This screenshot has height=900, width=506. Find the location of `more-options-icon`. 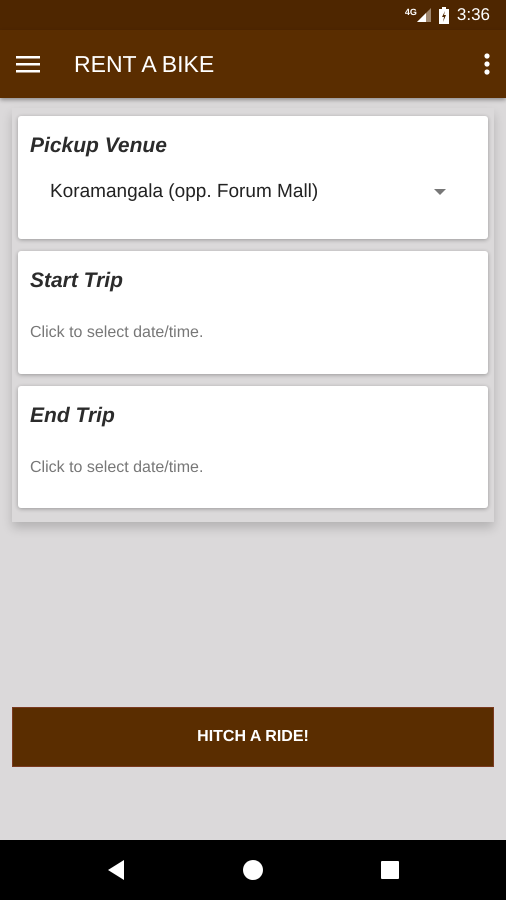

more-options-icon is located at coordinates (487, 64).